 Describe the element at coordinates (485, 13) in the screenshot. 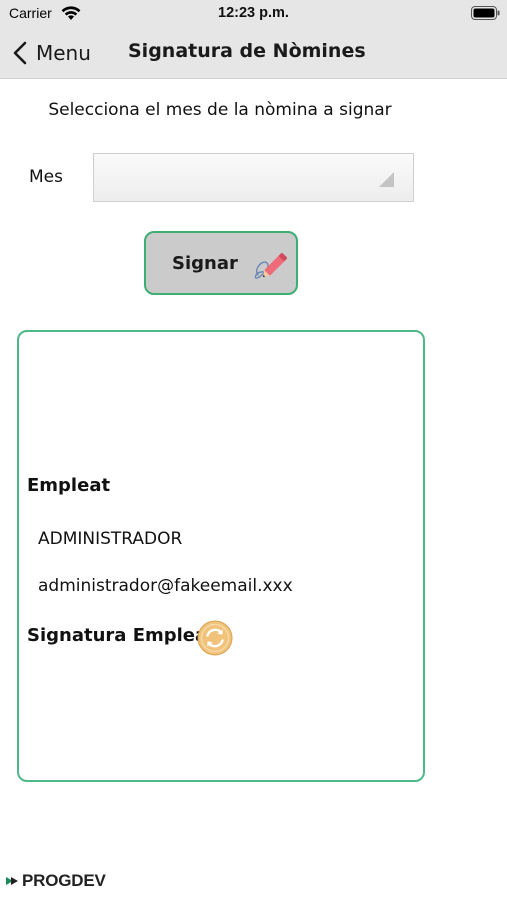

I see `battery-icon` at that location.